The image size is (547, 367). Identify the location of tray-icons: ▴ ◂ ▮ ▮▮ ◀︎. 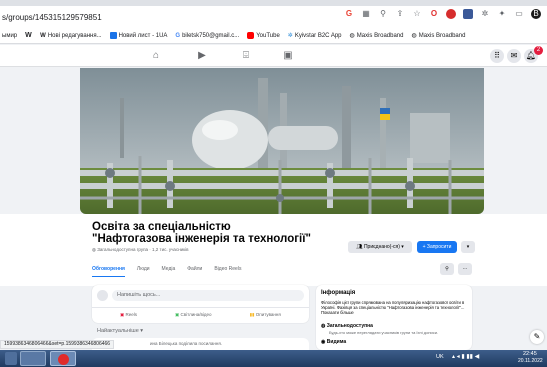
(465, 356).